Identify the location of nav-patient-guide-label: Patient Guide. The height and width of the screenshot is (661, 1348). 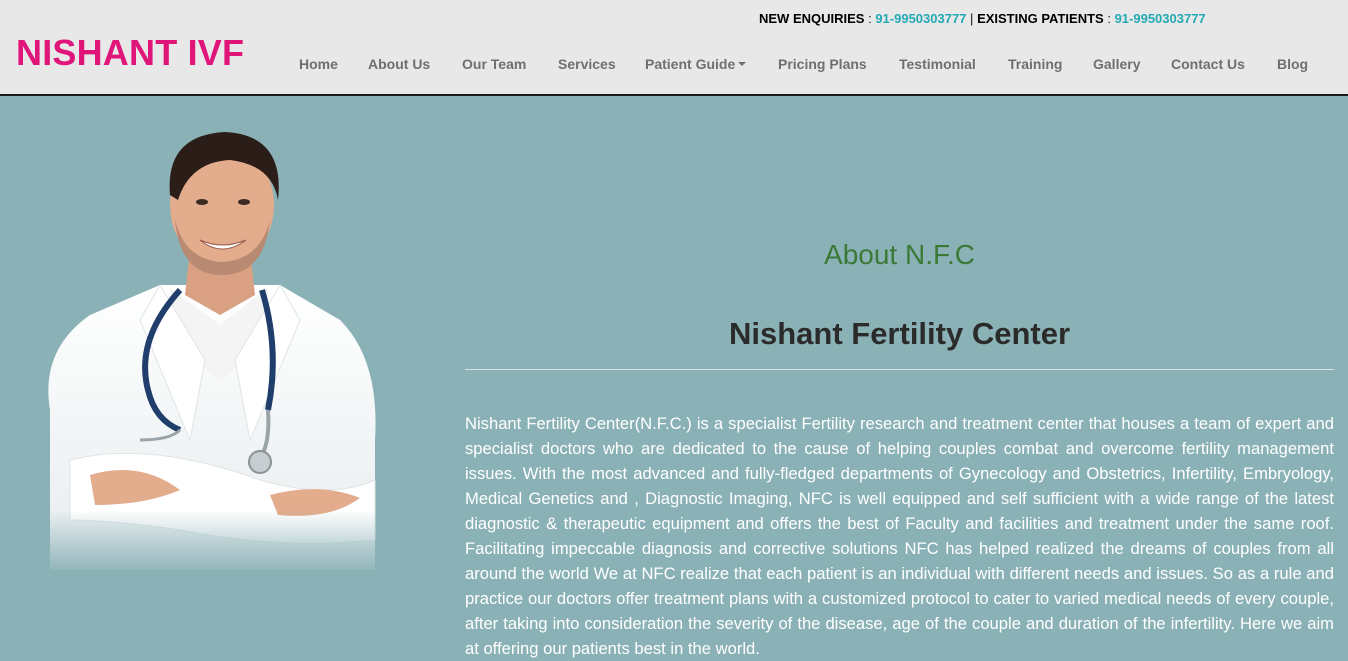
(690, 64).